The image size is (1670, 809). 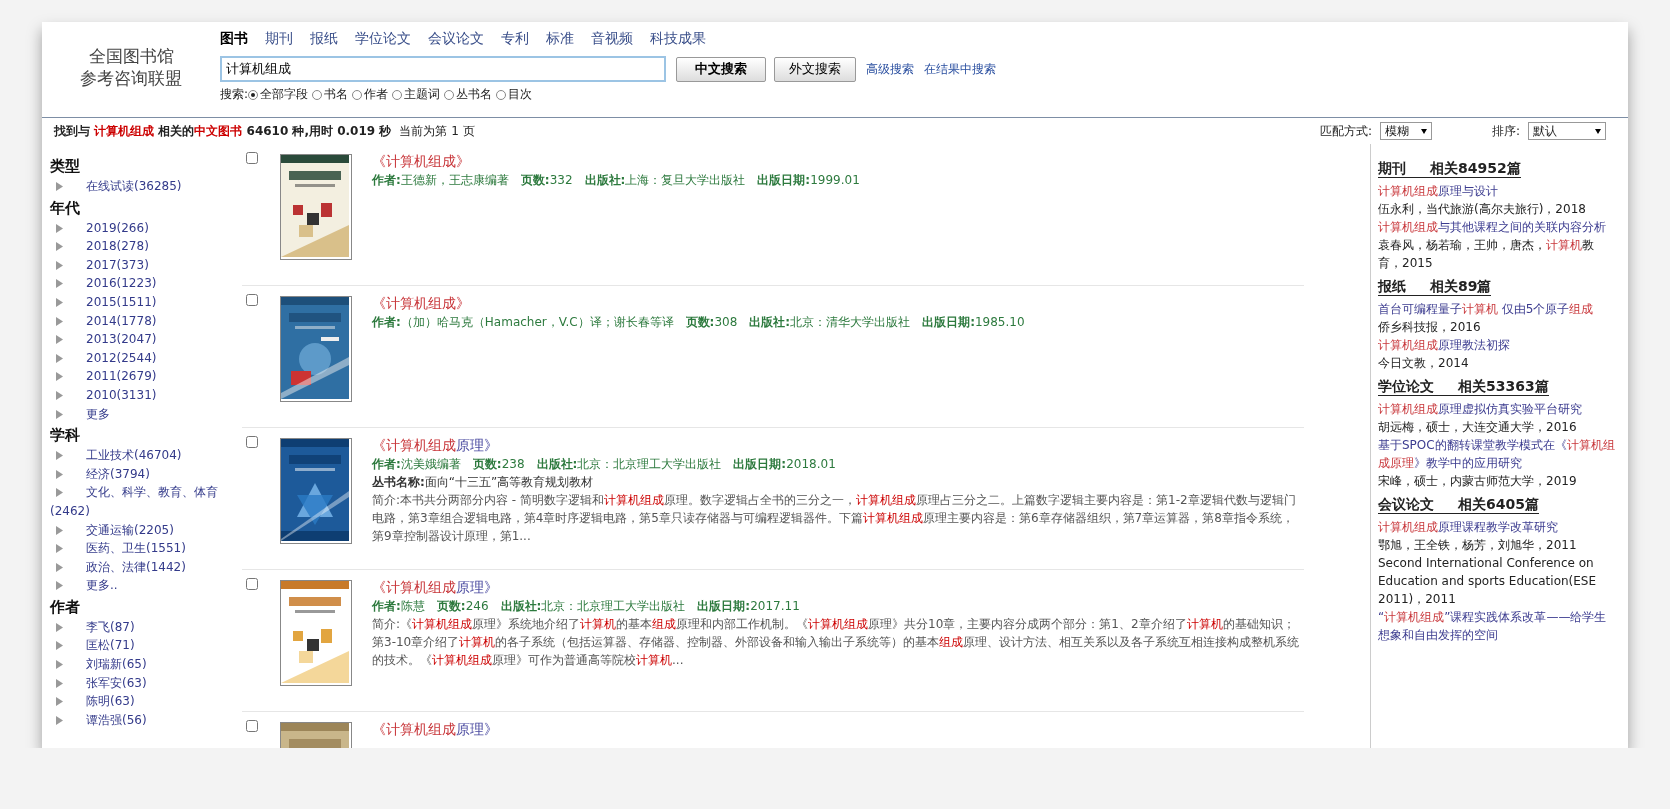 What do you see at coordinates (586, 606) in the screenshot?
I see `book-details: 作者:陈慧 页数:246 出版社:北京：北京理工大学出版社 出版日期:2017.11` at bounding box center [586, 606].